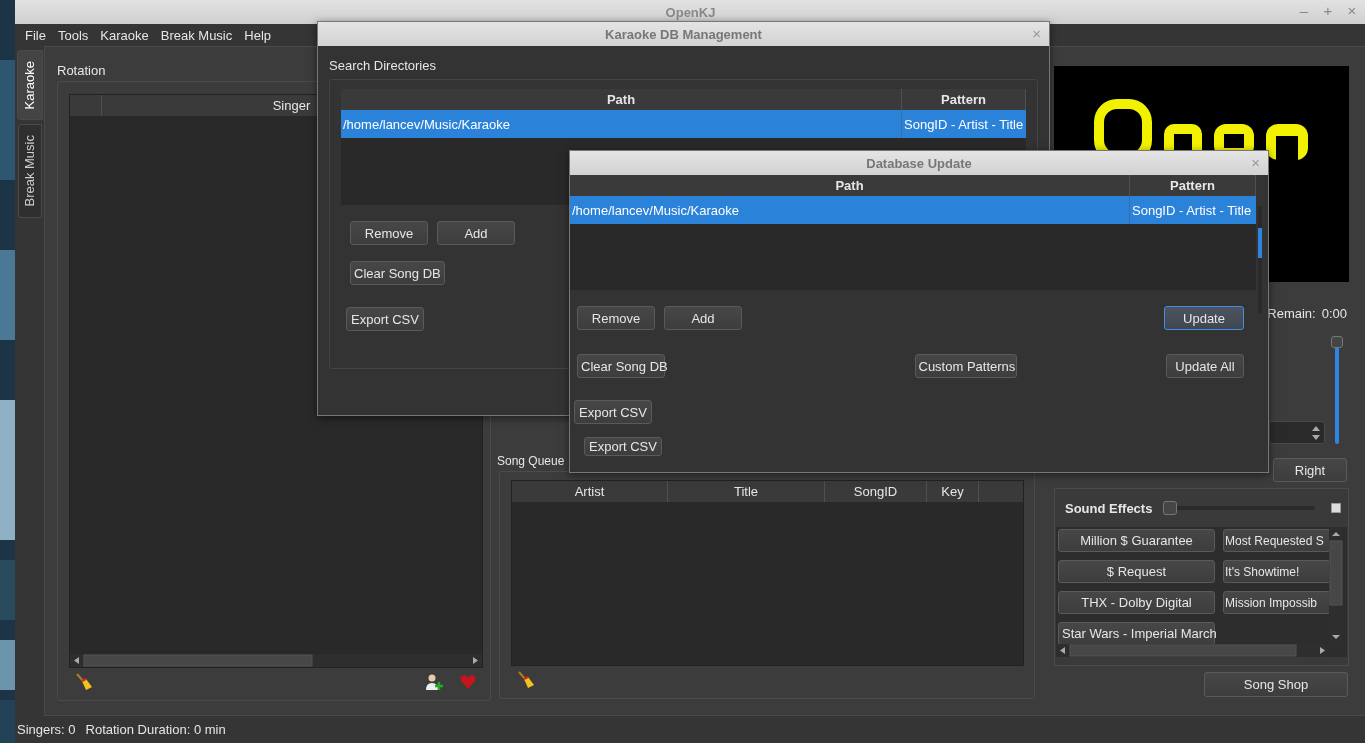 This screenshot has width=1365, height=743. What do you see at coordinates (155, 729) in the screenshot?
I see `status-text: Rotation Duration: 0 min` at bounding box center [155, 729].